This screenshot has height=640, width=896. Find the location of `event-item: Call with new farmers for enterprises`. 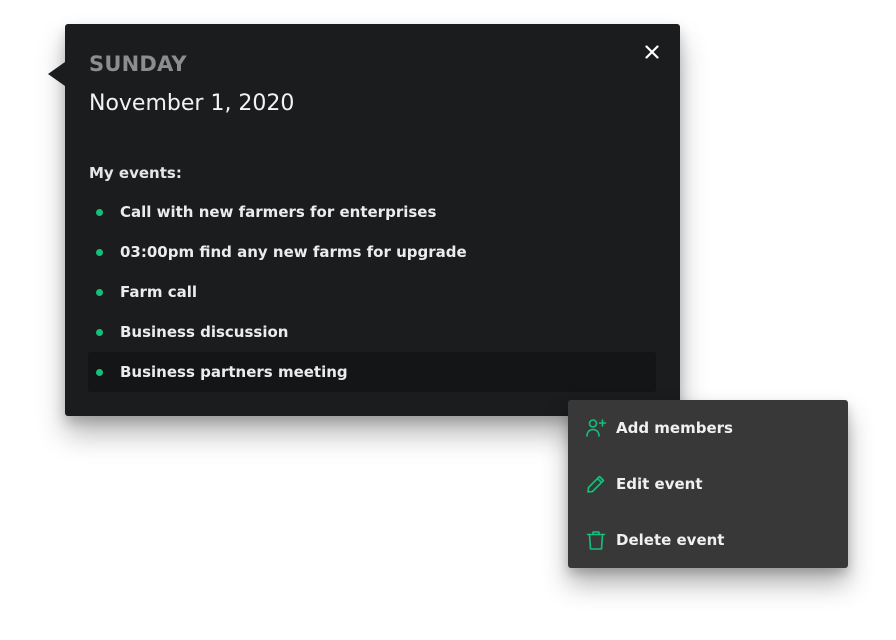

event-item: Call with new farmers for enterprises is located at coordinates (372, 212).